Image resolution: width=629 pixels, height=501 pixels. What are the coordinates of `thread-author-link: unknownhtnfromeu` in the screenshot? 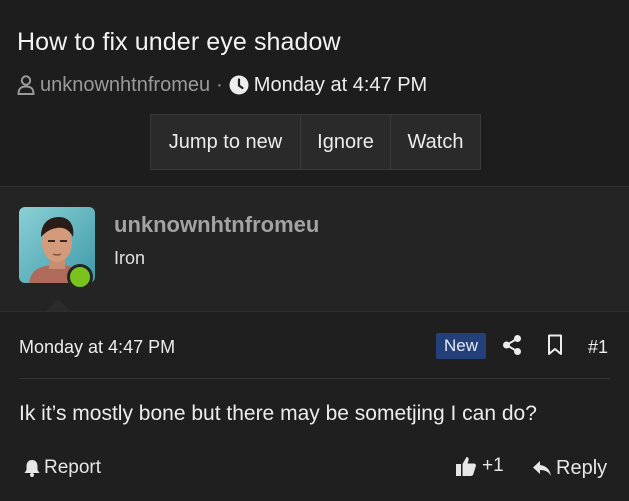 It's located at (125, 85).